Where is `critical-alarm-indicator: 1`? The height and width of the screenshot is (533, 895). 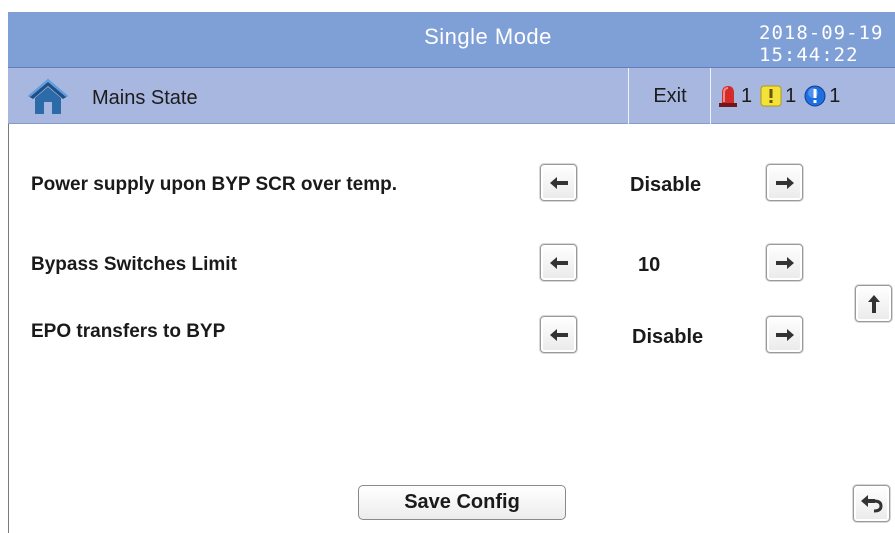
critical-alarm-indicator: 1 is located at coordinates (735, 96).